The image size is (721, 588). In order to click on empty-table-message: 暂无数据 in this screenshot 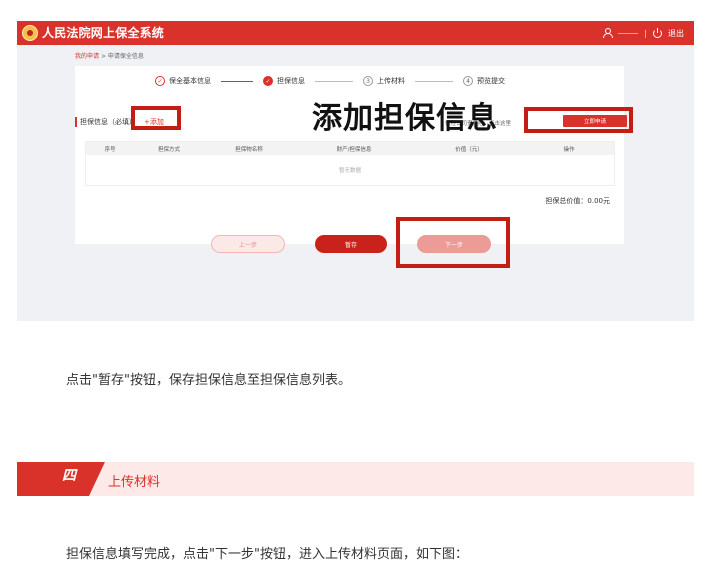, I will do `click(349, 171)`.